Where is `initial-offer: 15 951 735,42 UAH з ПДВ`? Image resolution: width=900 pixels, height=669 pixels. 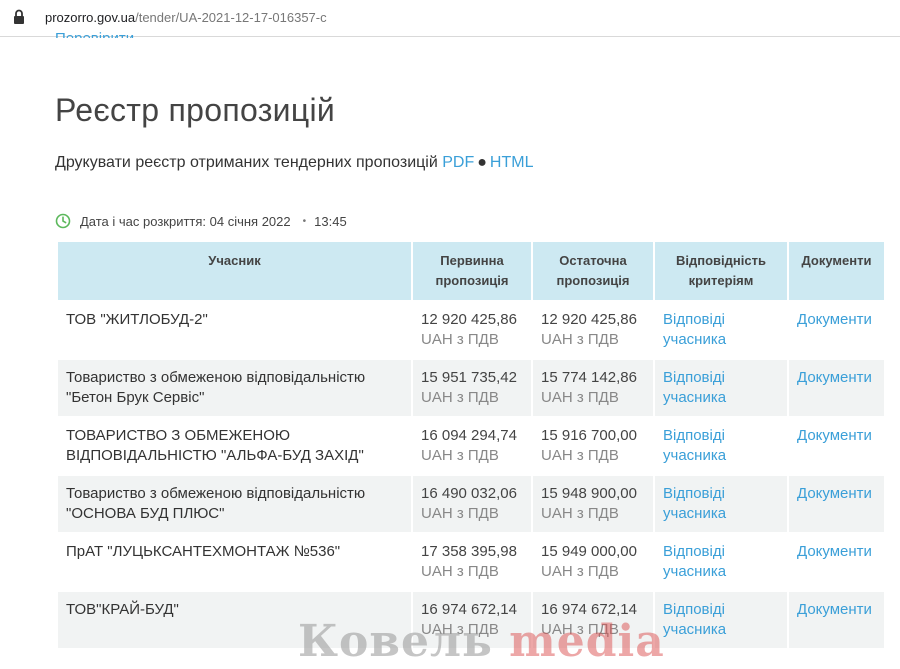
initial-offer: 15 951 735,42 UAH з ПДВ is located at coordinates (472, 388).